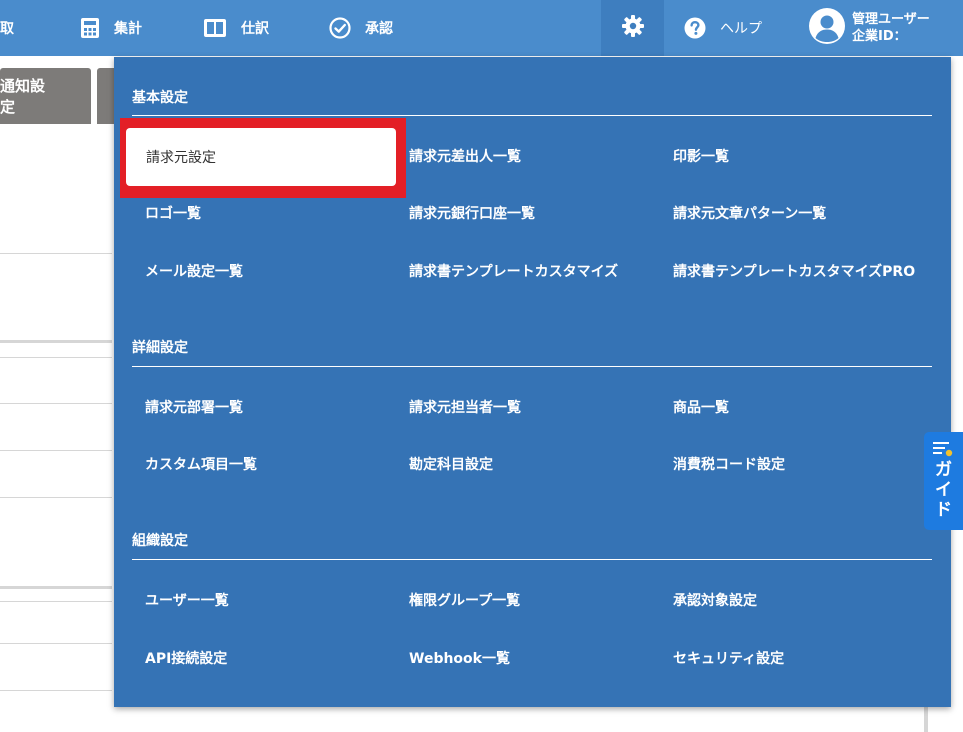 The height and width of the screenshot is (732, 963). Describe the element at coordinates (160, 541) in the screenshot. I see `section-title-organization: 組織設定` at that location.